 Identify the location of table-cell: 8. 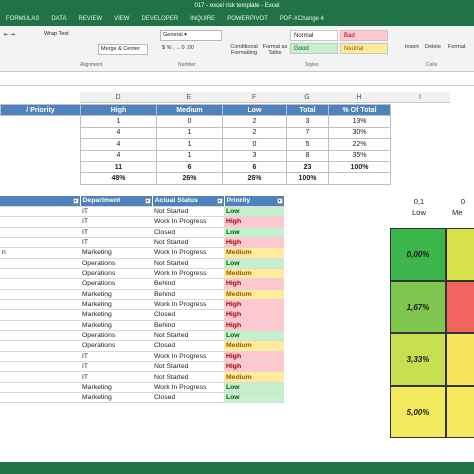
(307, 155).